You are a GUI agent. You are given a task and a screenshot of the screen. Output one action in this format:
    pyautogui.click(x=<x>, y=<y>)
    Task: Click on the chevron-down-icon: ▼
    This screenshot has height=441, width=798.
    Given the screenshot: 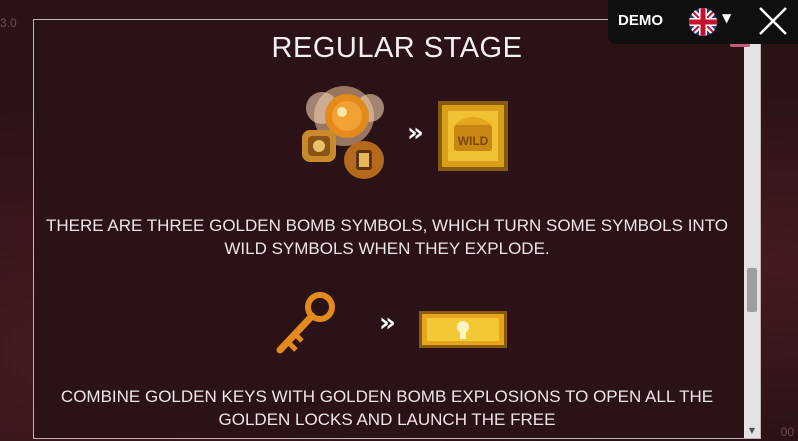 What is the action you would take?
    pyautogui.click(x=726, y=18)
    